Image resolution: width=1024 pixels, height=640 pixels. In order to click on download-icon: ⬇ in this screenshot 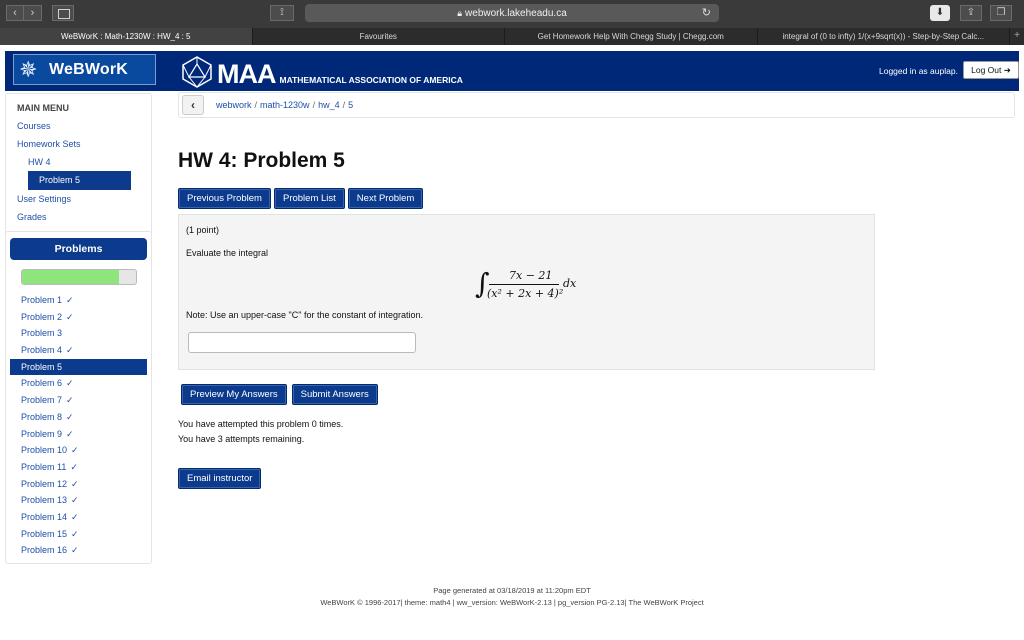, I will do `click(940, 13)`.